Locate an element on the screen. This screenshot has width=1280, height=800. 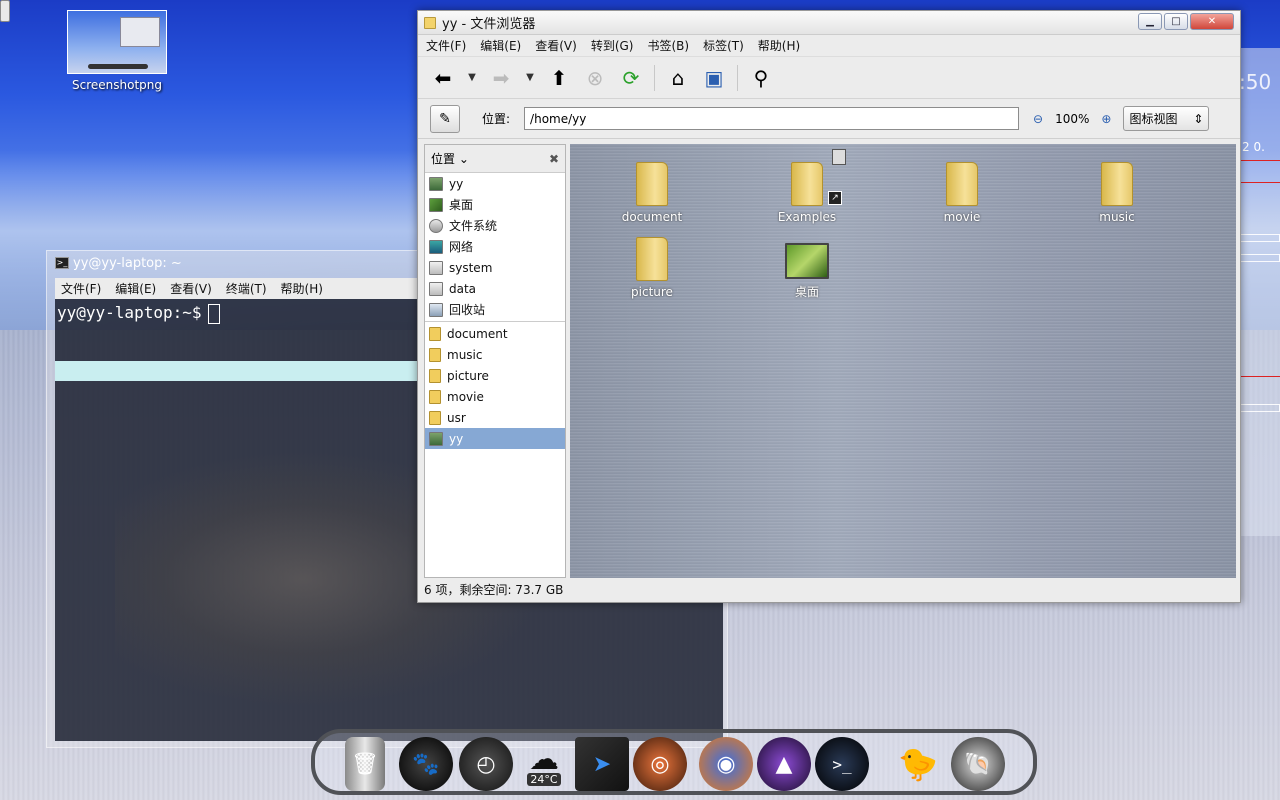
sidebar-item-system: system is located at coordinates (495, 267).